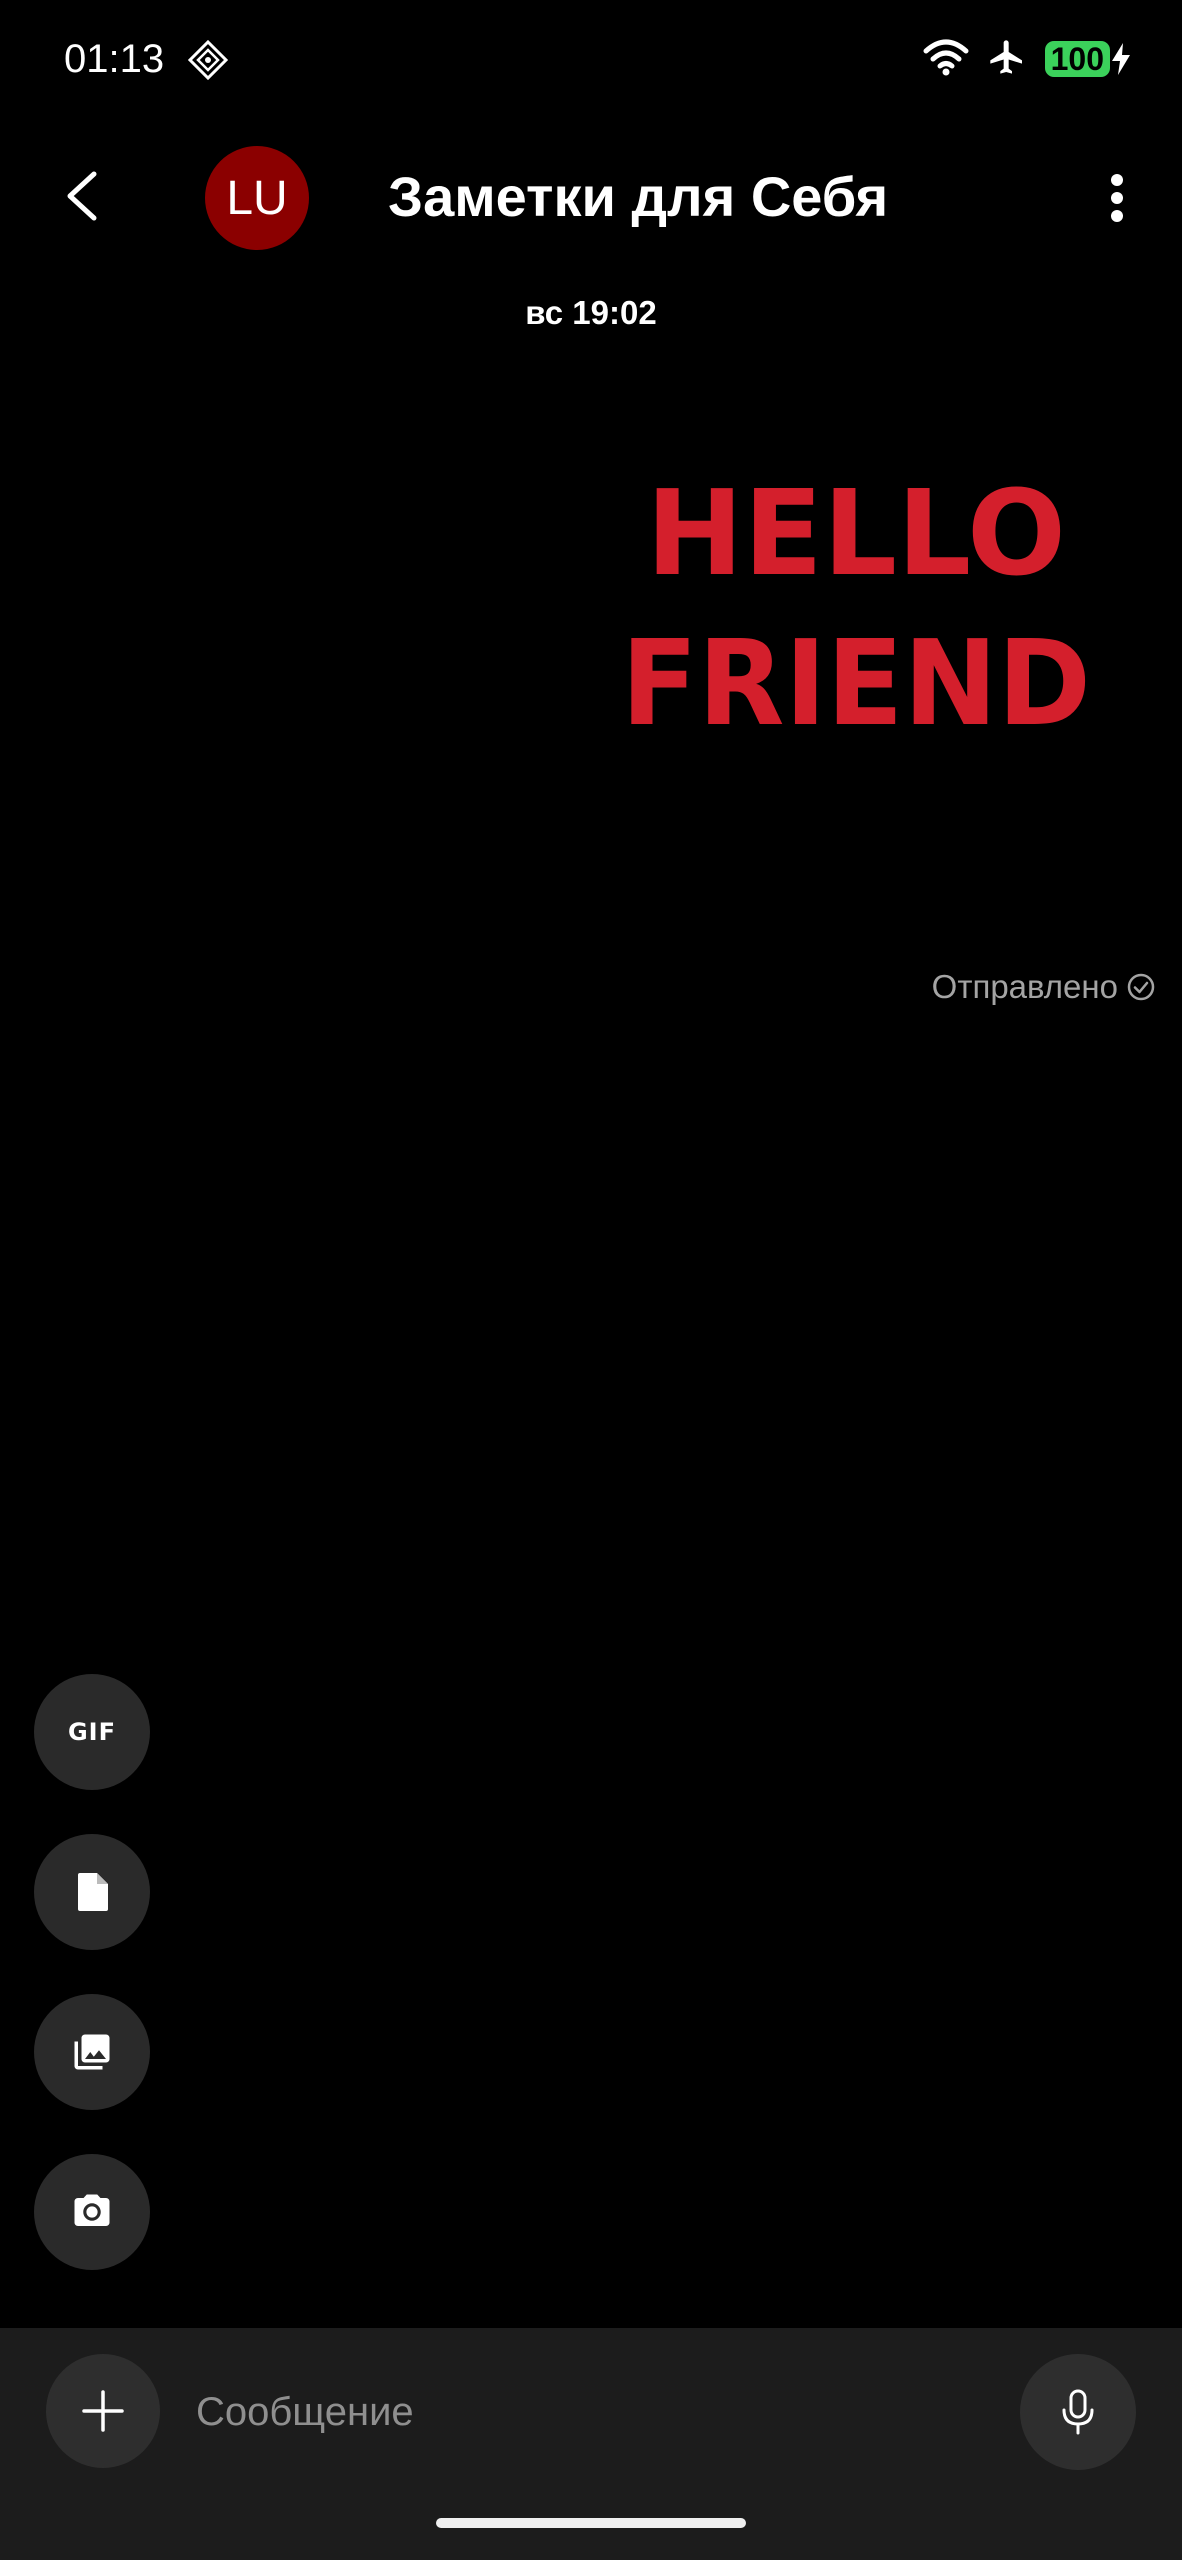 This screenshot has width=1182, height=2560. I want to click on plus-icon, so click(103, 2411).